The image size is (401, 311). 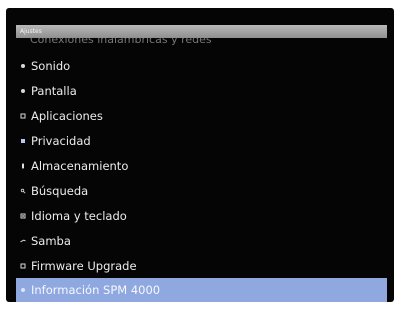 What do you see at coordinates (201, 240) in the screenshot?
I see `menu-item-samba: Samba` at bounding box center [201, 240].